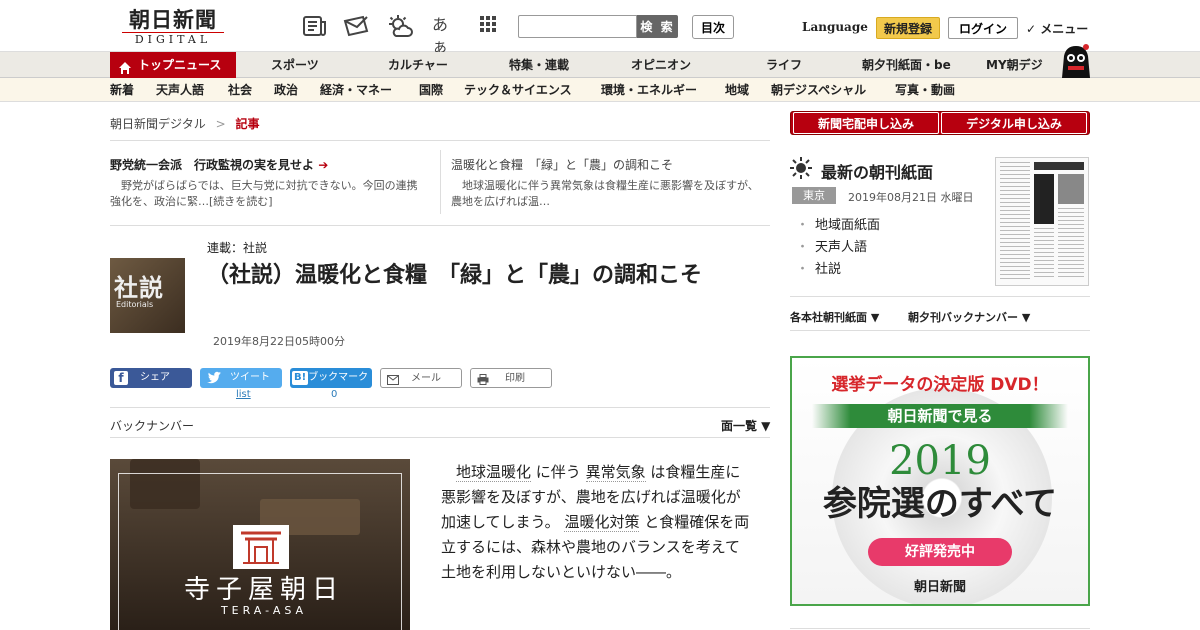  I want to click on twitter-label: ツイート, so click(250, 377).